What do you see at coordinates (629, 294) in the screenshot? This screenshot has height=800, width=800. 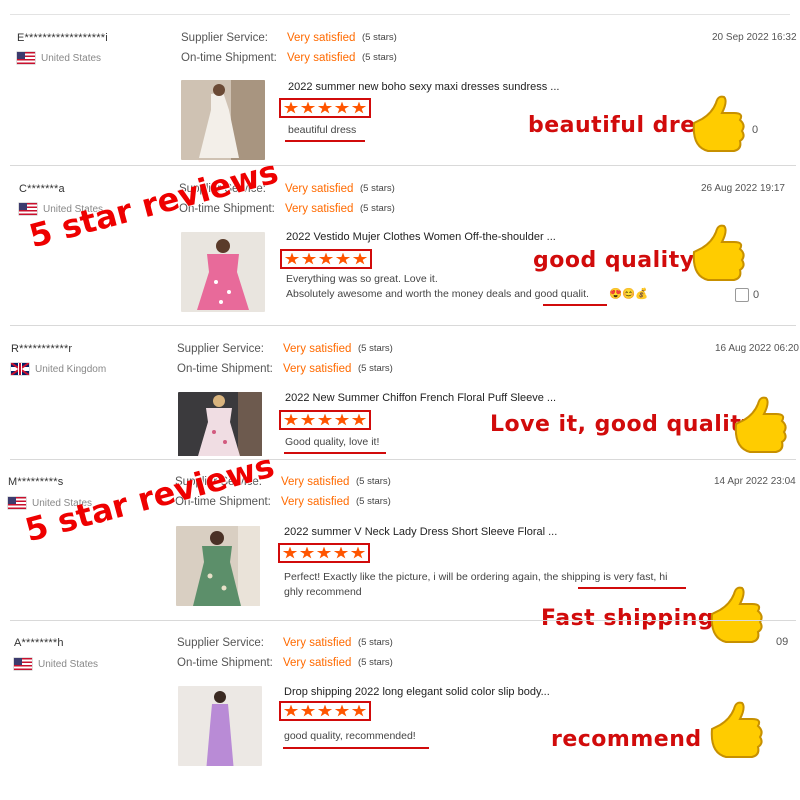 I see `review-emoji: 😍😊💰` at bounding box center [629, 294].